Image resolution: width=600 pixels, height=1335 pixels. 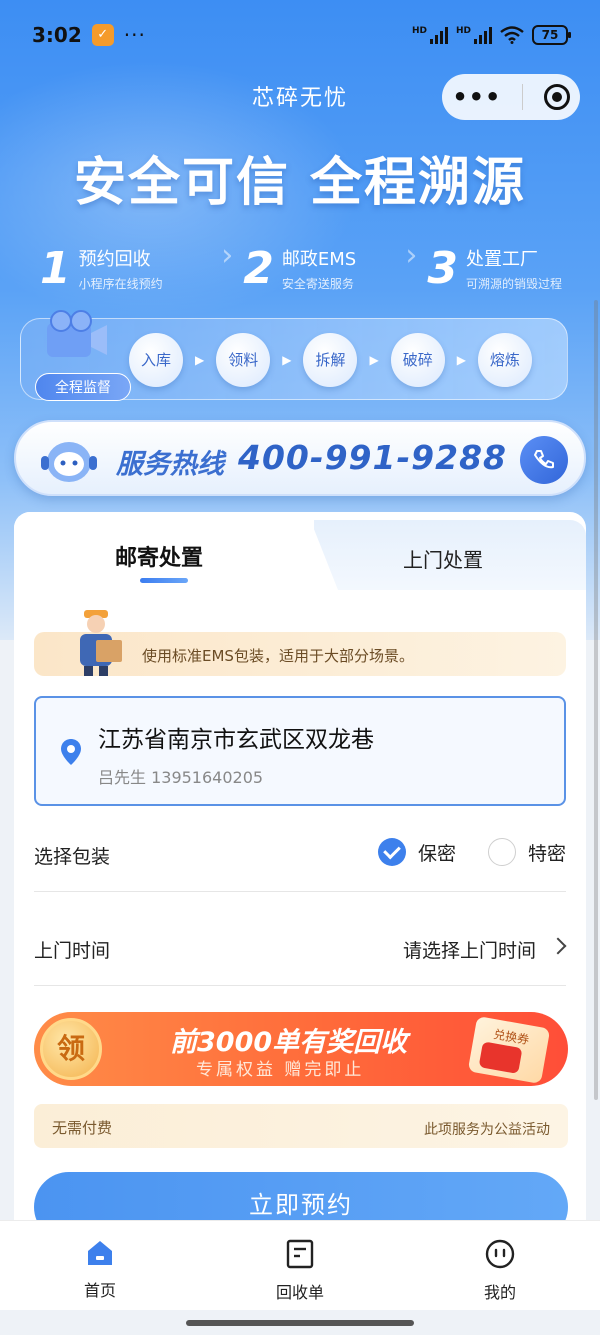 I want to click on supervision-process: 全程监督 入库 ▶ 领料 ▶ 拆解 ▶ 破碎 ▶ 熔炼, so click(x=294, y=355).